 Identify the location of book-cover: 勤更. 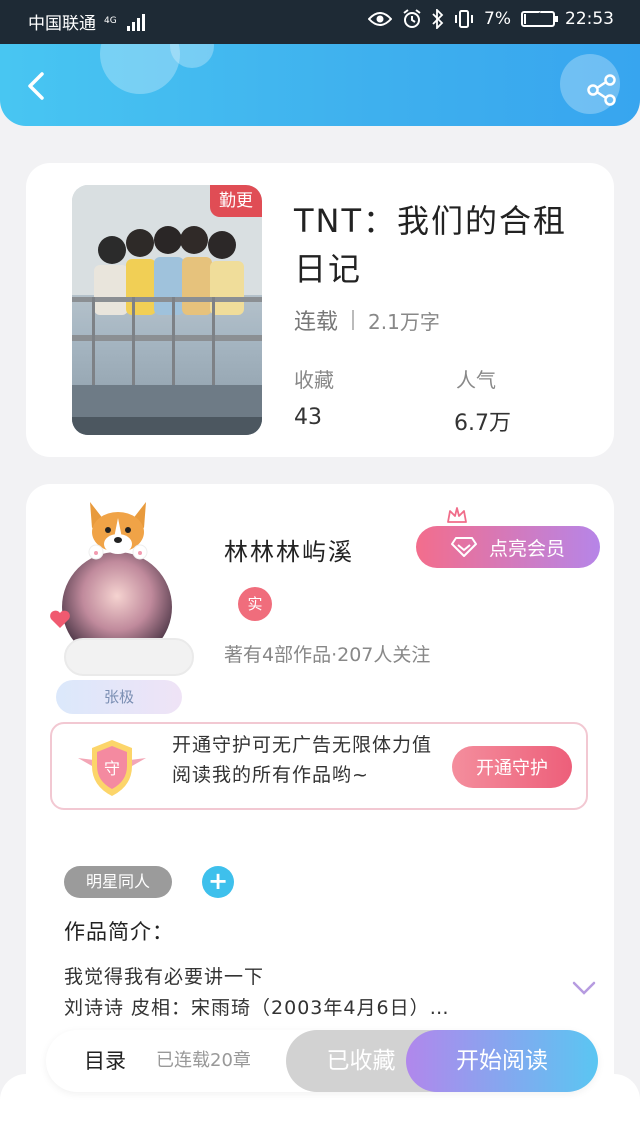
(167, 310).